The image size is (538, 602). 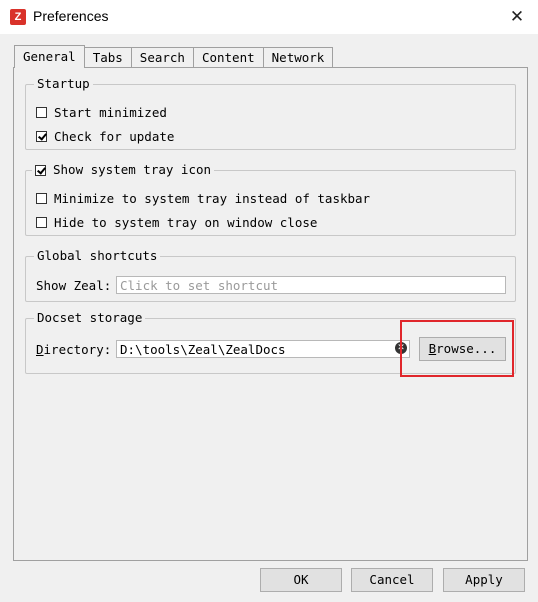 I want to click on tab-search: Search, so click(x=162, y=57).